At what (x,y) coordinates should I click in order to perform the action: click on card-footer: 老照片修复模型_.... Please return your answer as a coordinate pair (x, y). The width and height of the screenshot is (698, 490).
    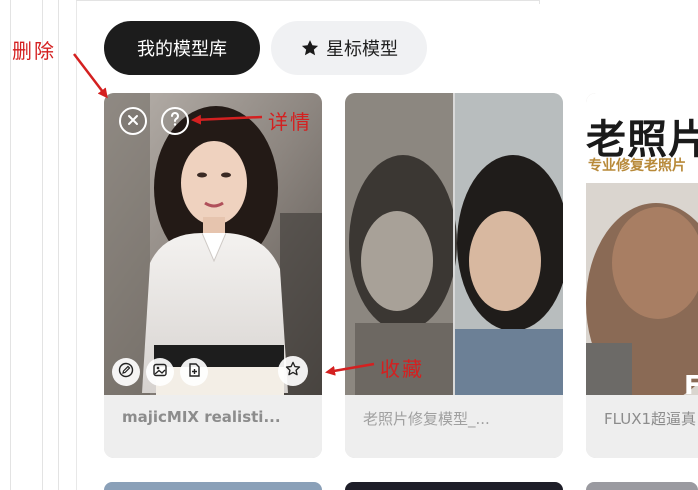
    Looking at the image, I should click on (454, 426).